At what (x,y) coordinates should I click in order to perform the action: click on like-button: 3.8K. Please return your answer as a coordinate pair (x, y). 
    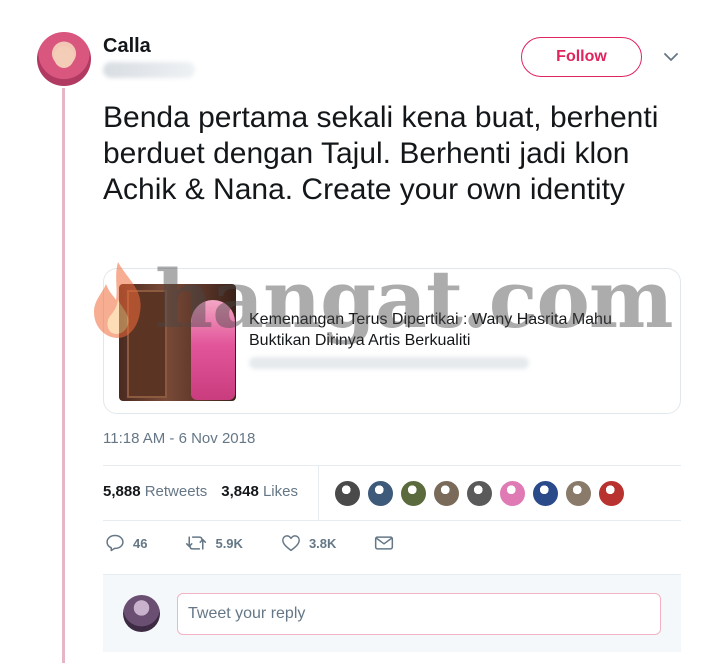
    Looking at the image, I should click on (308, 543).